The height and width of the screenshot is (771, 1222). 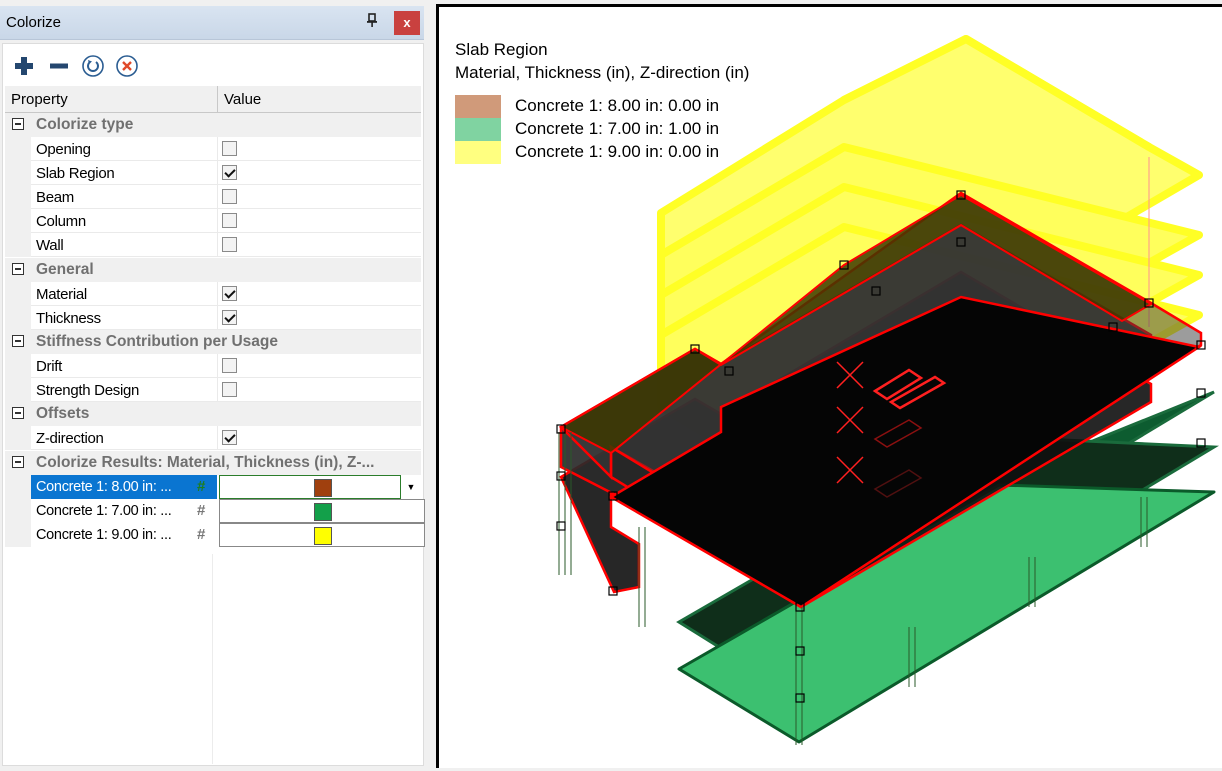 I want to click on property-row-drift: Drift, so click(x=213, y=366).